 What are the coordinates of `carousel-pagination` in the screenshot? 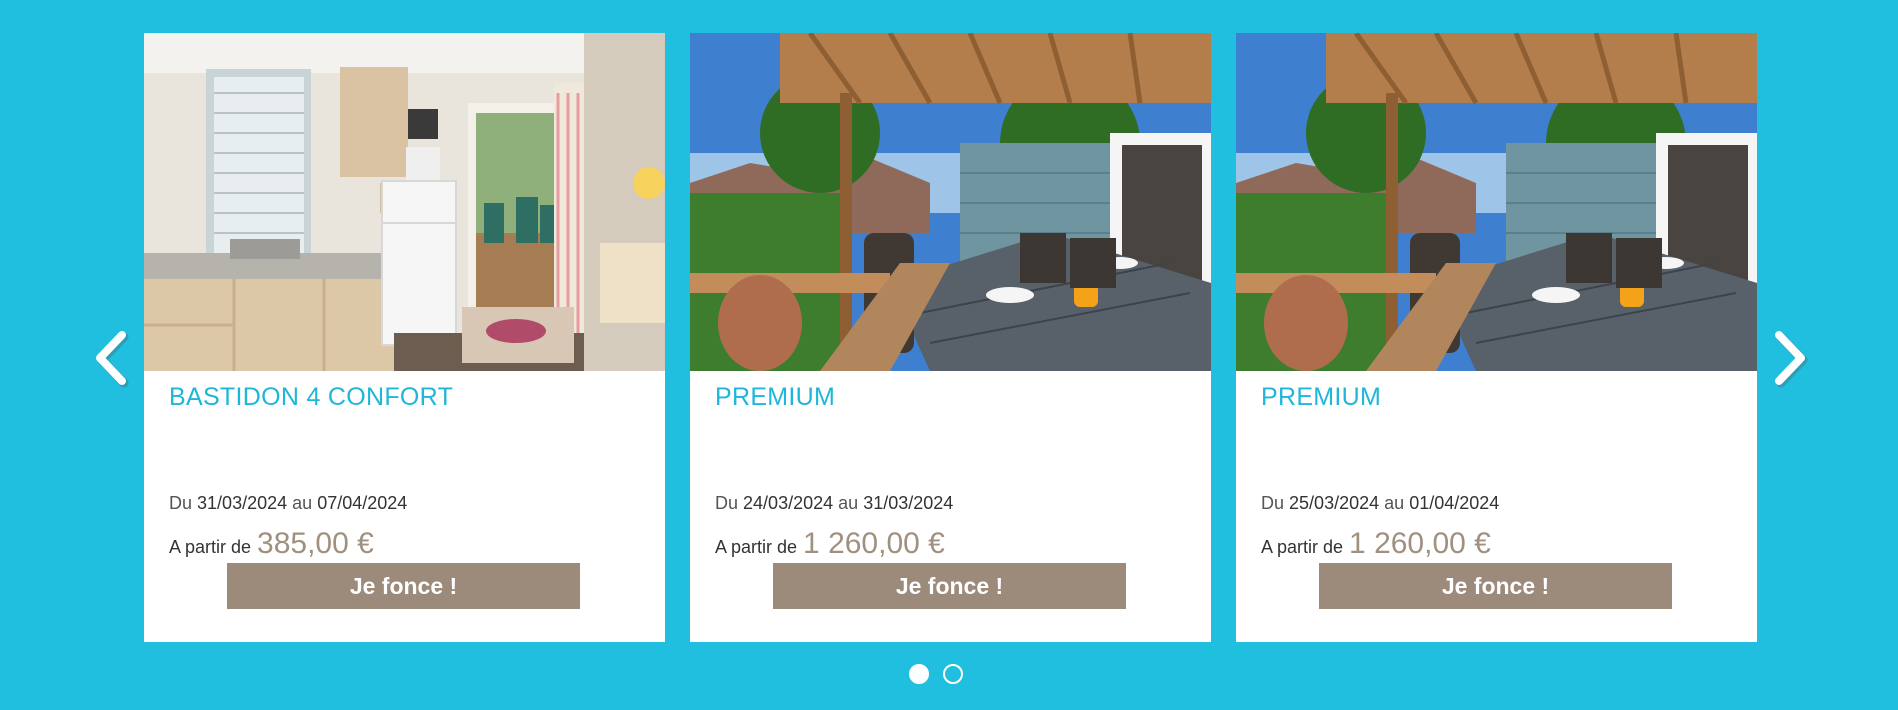 It's located at (949, 674).